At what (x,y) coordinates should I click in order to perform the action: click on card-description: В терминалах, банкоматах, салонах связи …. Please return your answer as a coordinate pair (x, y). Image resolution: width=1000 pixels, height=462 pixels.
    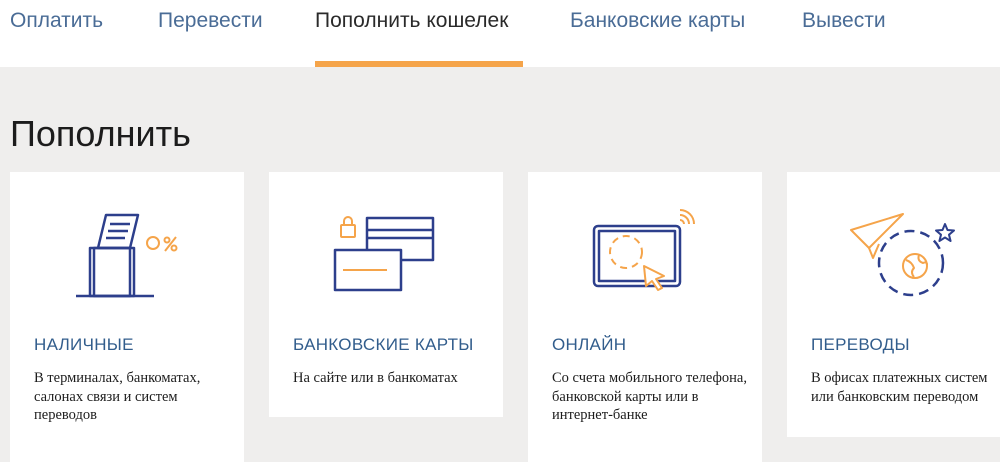
    Looking at the image, I should click on (117, 396).